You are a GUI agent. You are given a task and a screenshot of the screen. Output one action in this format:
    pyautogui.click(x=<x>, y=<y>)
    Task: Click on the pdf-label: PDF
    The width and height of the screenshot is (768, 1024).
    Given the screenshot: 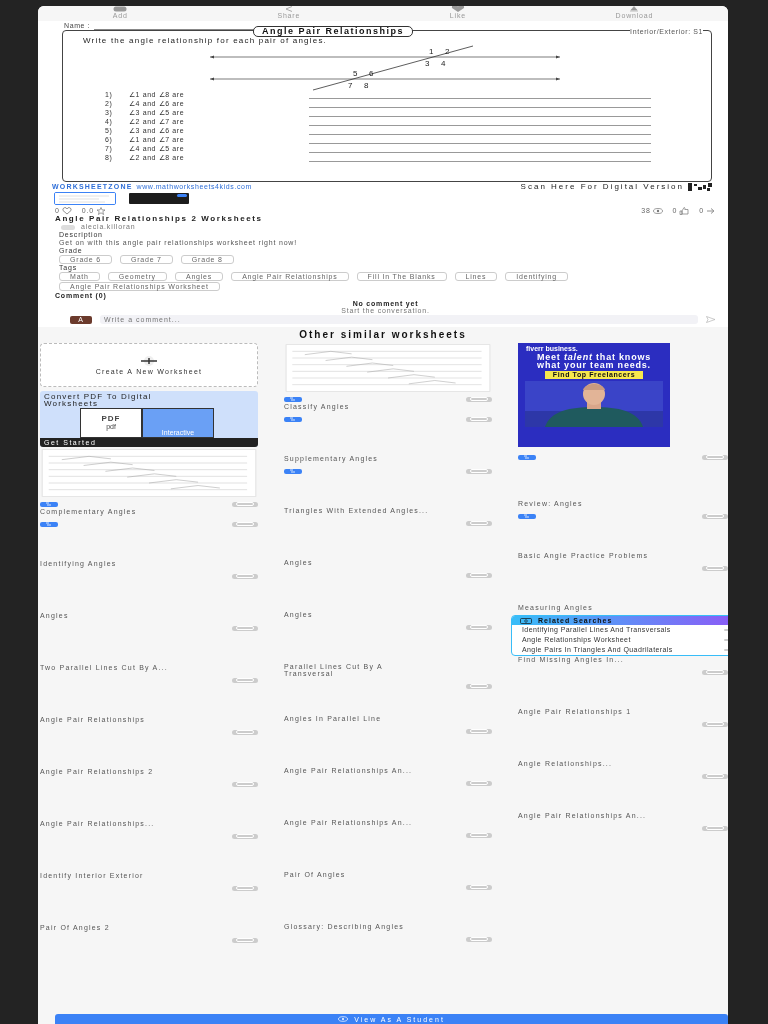 What is the action you would take?
    pyautogui.click(x=111, y=419)
    